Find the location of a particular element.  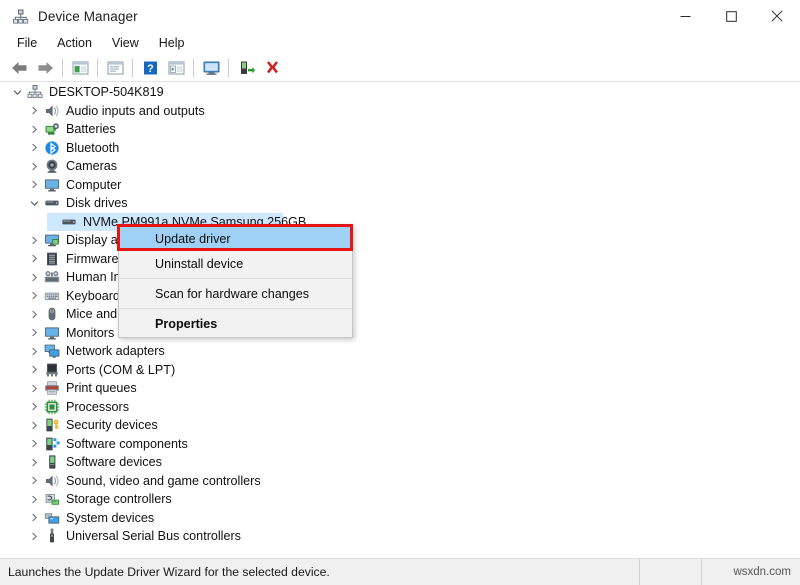

minimize-button is located at coordinates (685, 16).